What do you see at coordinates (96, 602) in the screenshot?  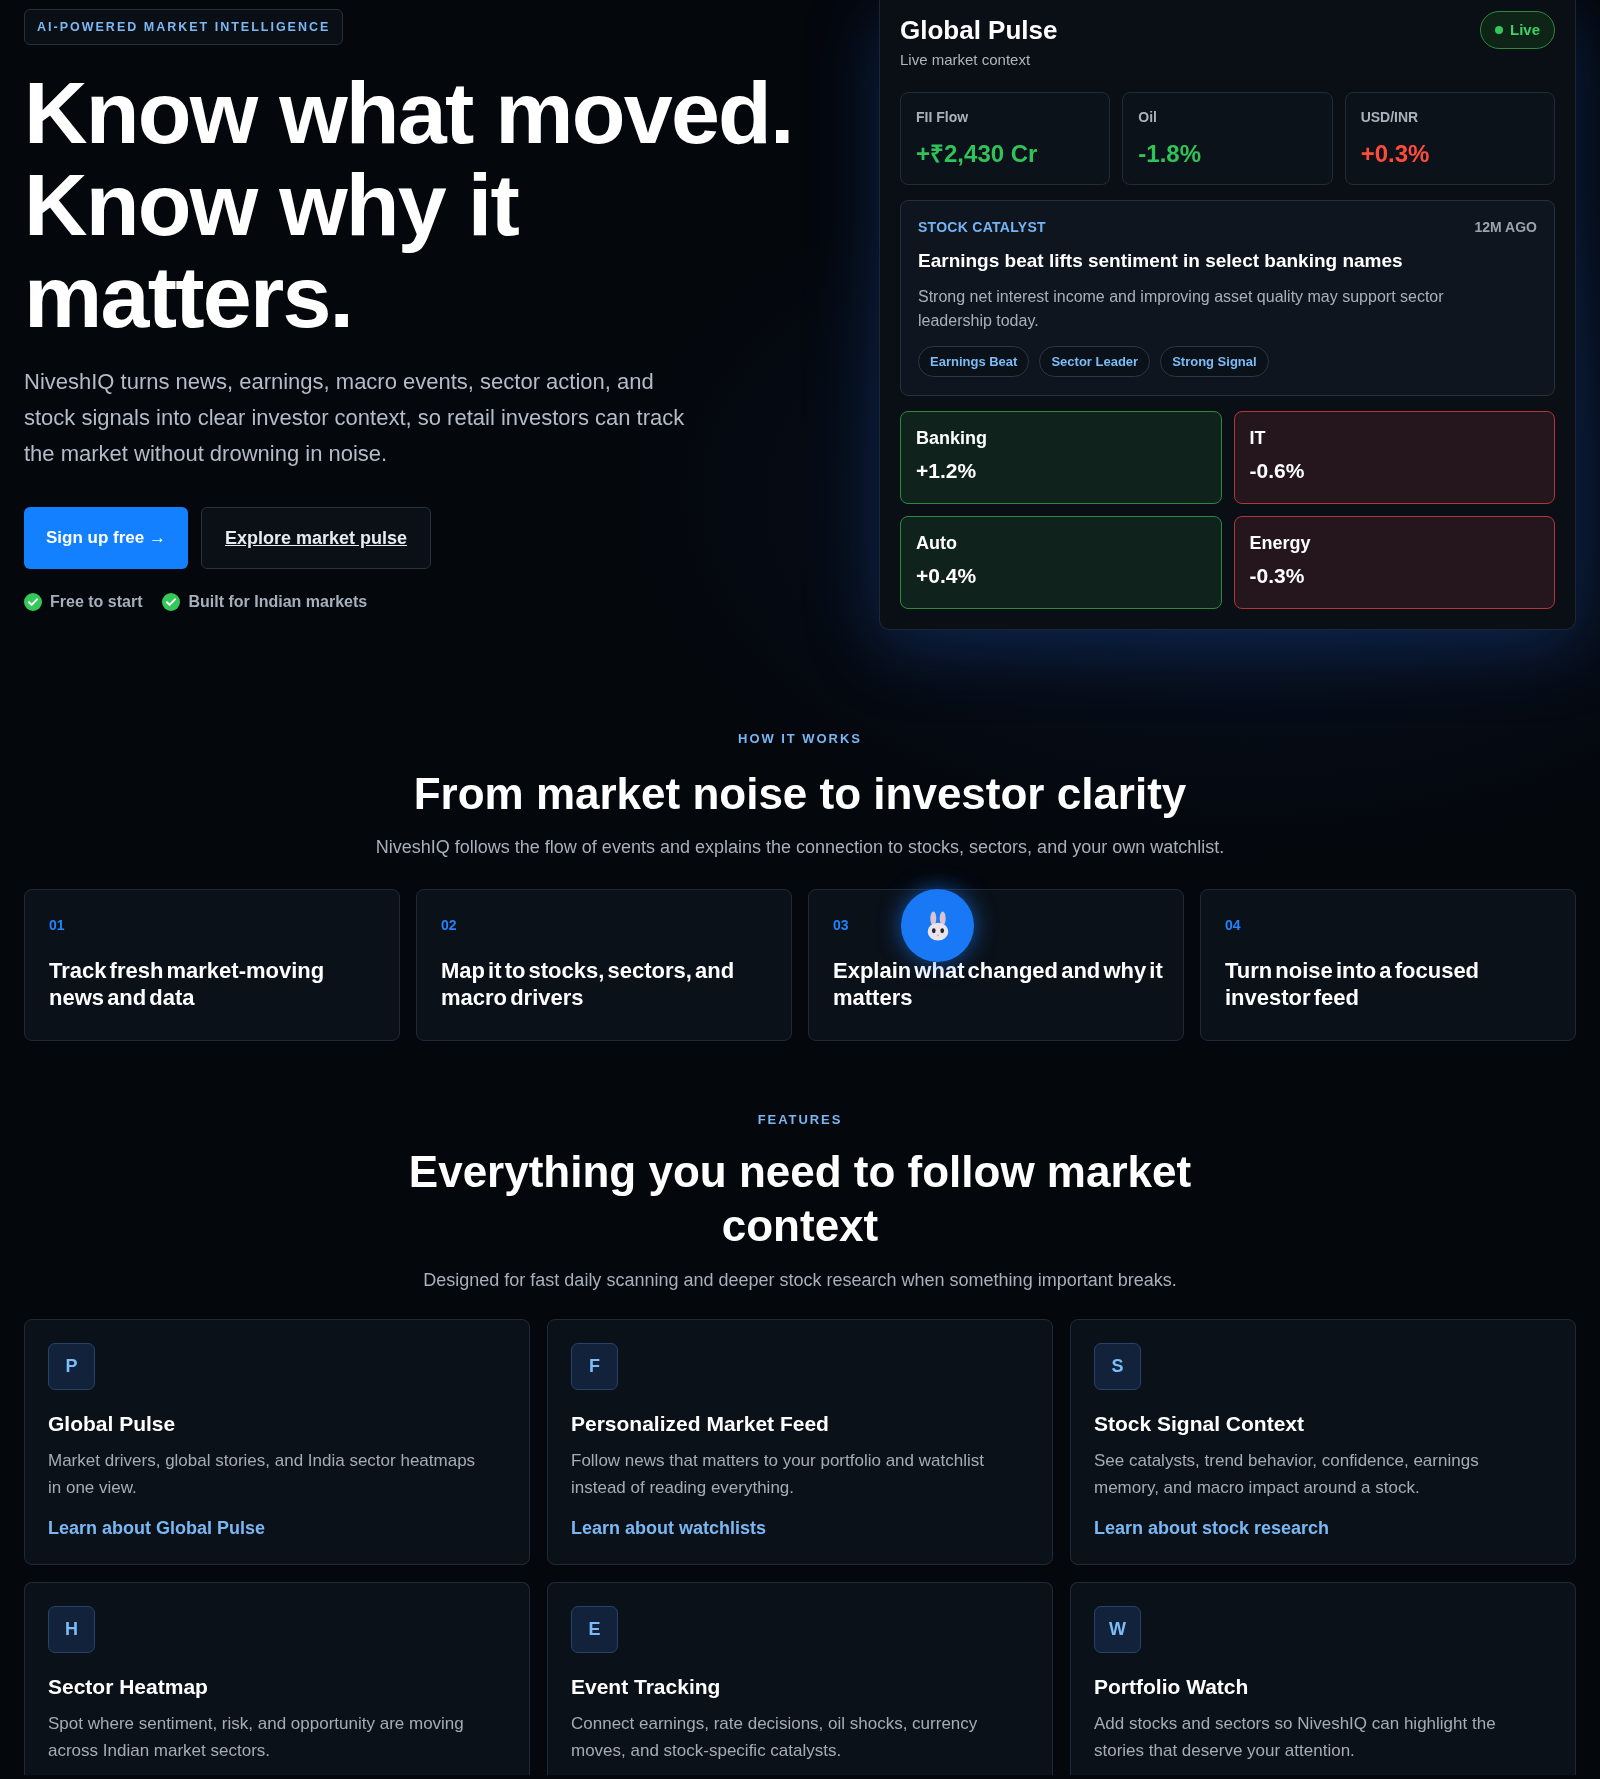 I see `highlight-text: Free to start` at bounding box center [96, 602].